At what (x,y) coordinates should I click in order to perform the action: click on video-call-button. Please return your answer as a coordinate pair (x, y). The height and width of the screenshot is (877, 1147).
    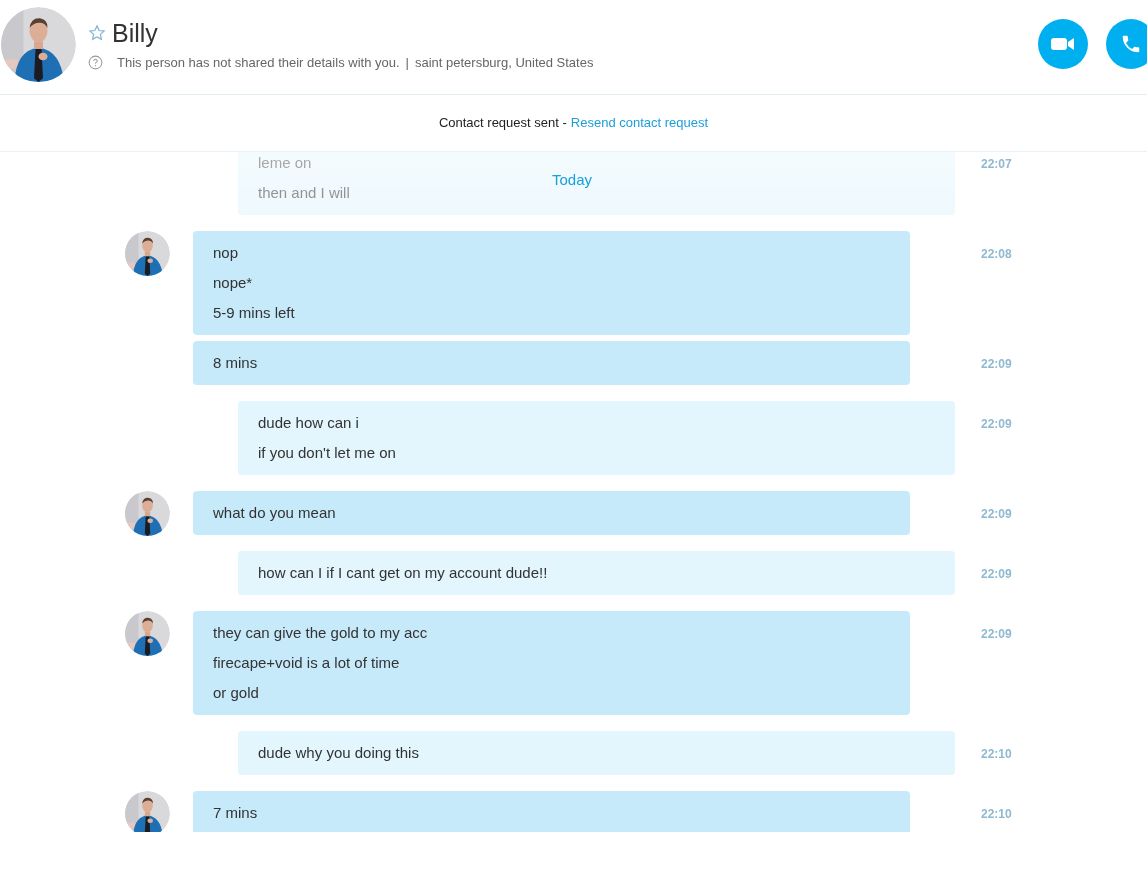
    Looking at the image, I should click on (1063, 44).